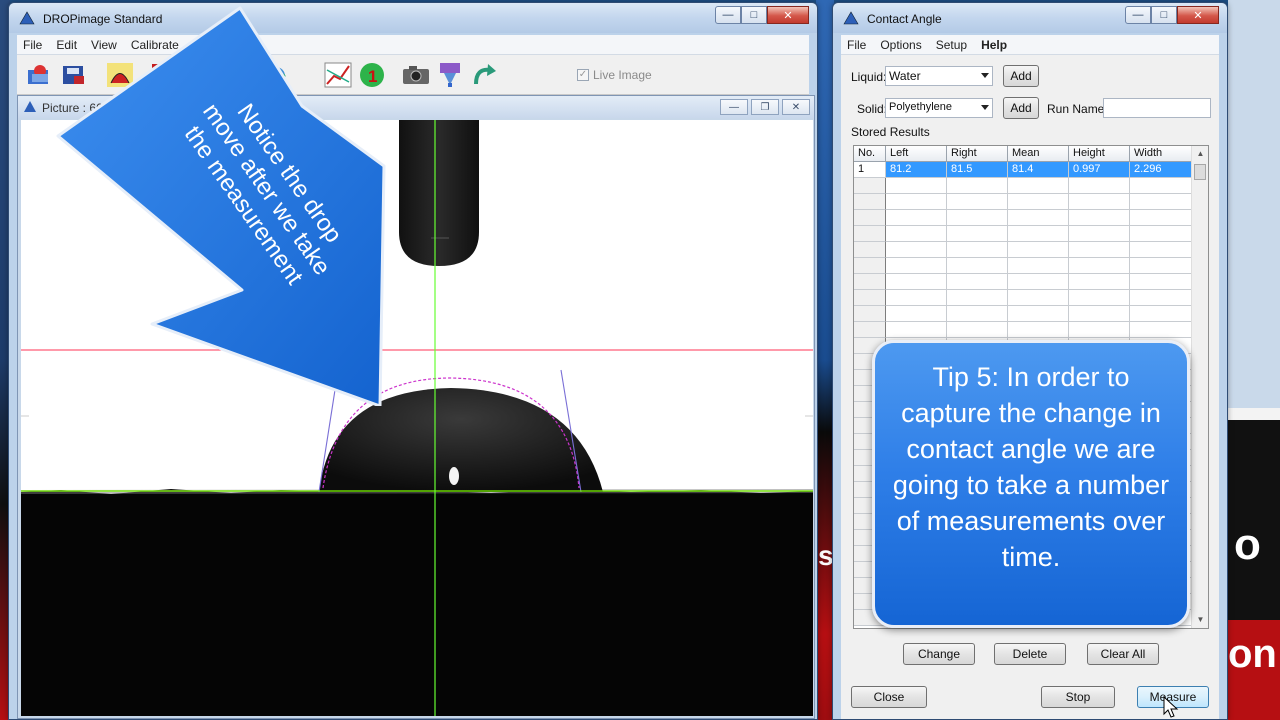  I want to click on close-button: ✕, so click(788, 15).